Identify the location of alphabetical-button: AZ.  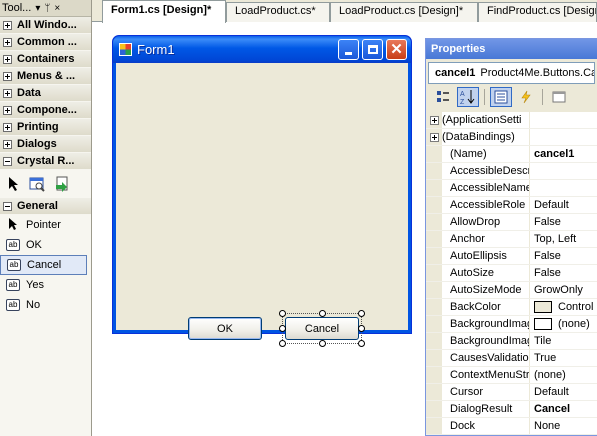
(468, 97).